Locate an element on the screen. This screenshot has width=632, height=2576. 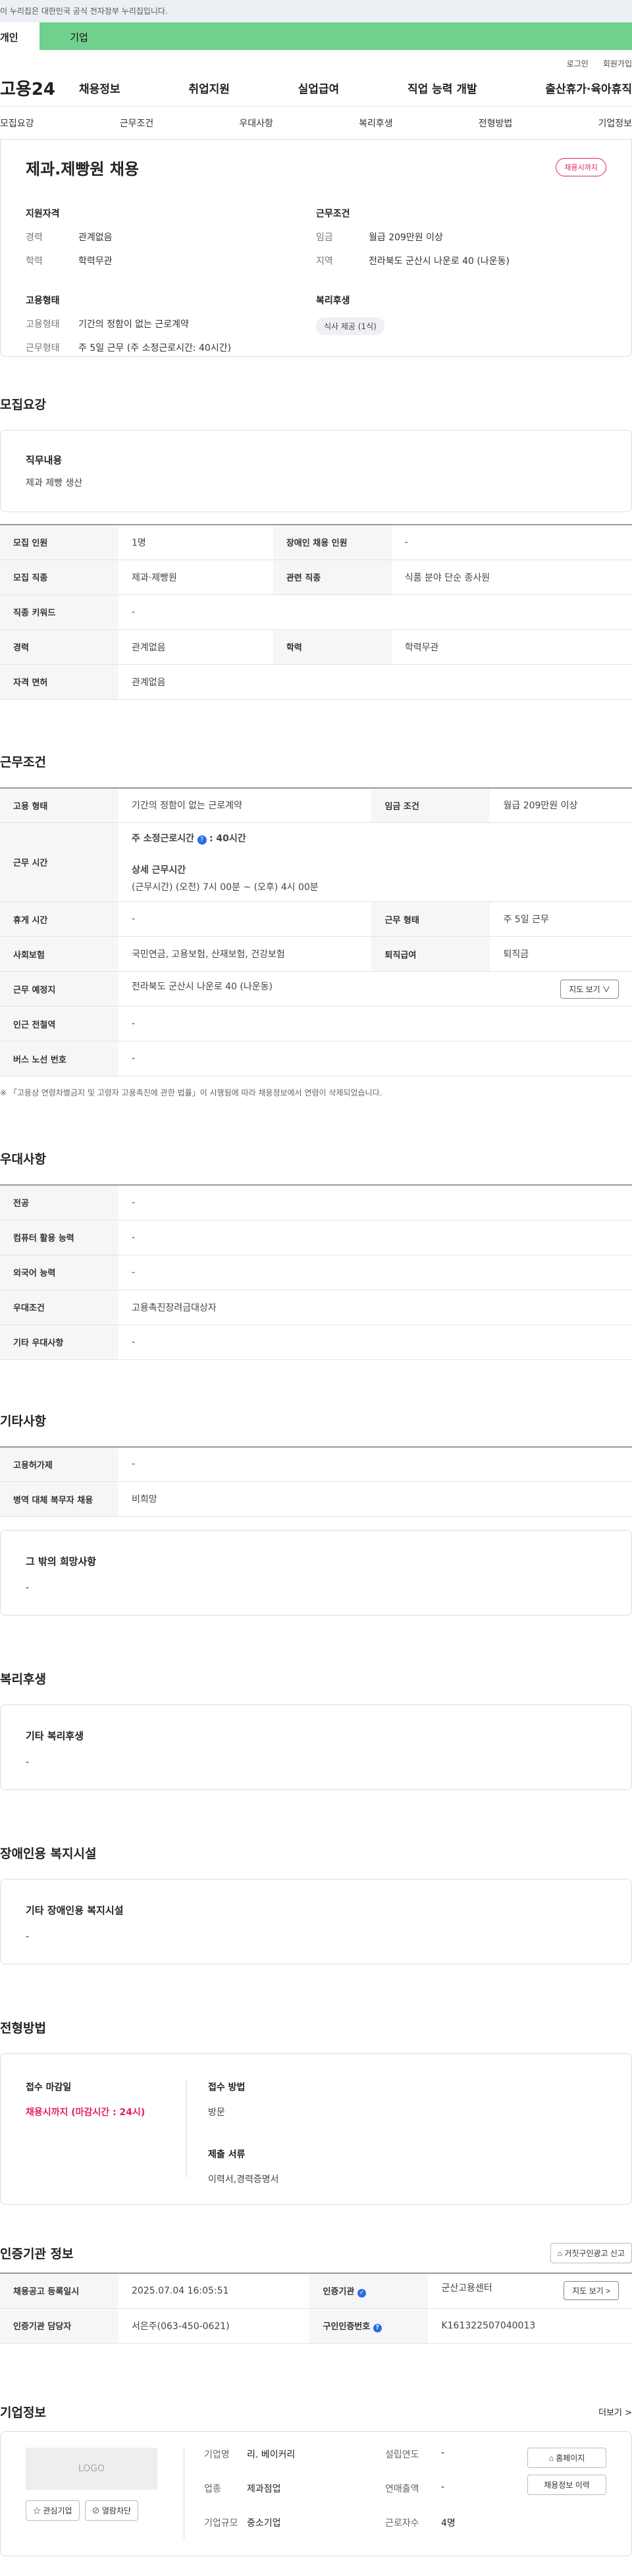
cell-label: 고용 형태 is located at coordinates (59, 805).